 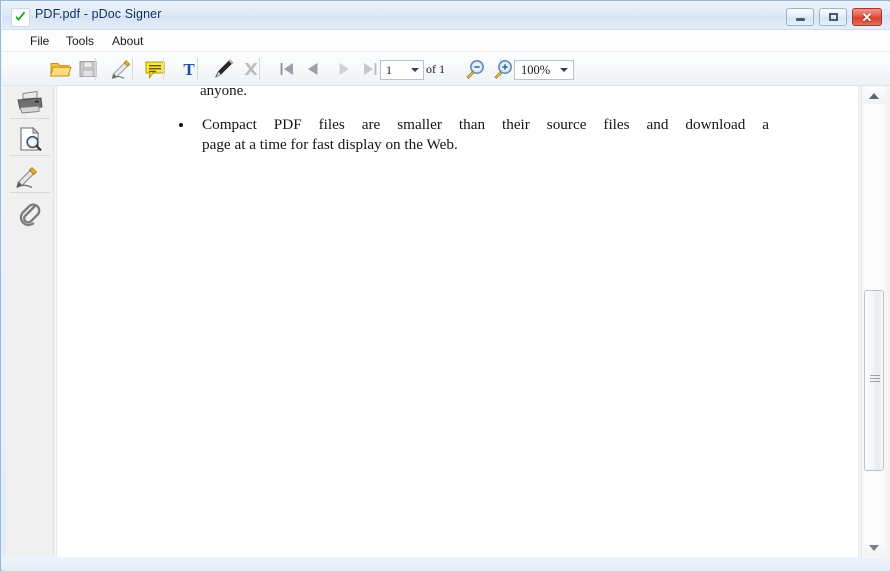 I want to click on zoom-level-value: 100%, so click(x=536, y=70).